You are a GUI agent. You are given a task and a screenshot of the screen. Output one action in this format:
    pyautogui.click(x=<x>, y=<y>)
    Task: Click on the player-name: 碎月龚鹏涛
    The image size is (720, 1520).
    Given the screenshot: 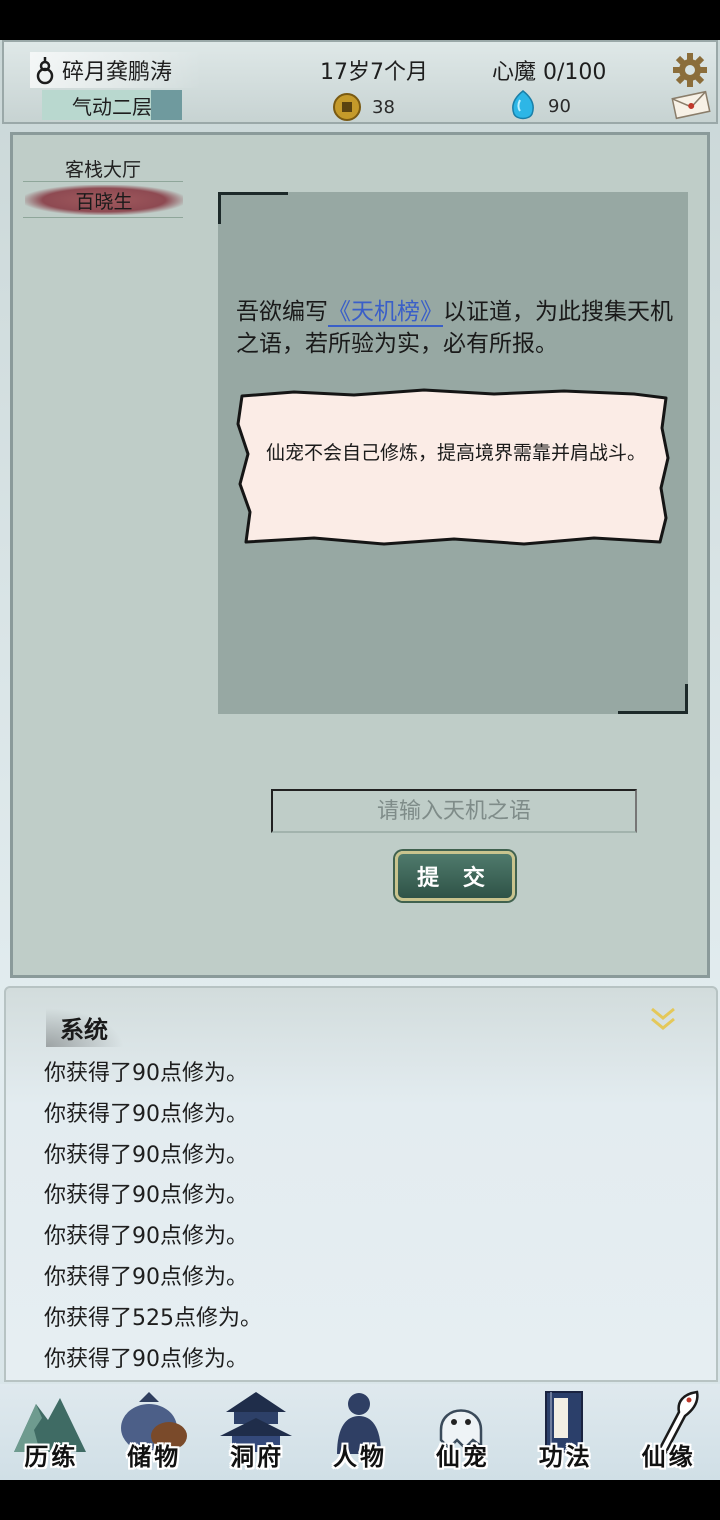 What is the action you would take?
    pyautogui.click(x=117, y=72)
    